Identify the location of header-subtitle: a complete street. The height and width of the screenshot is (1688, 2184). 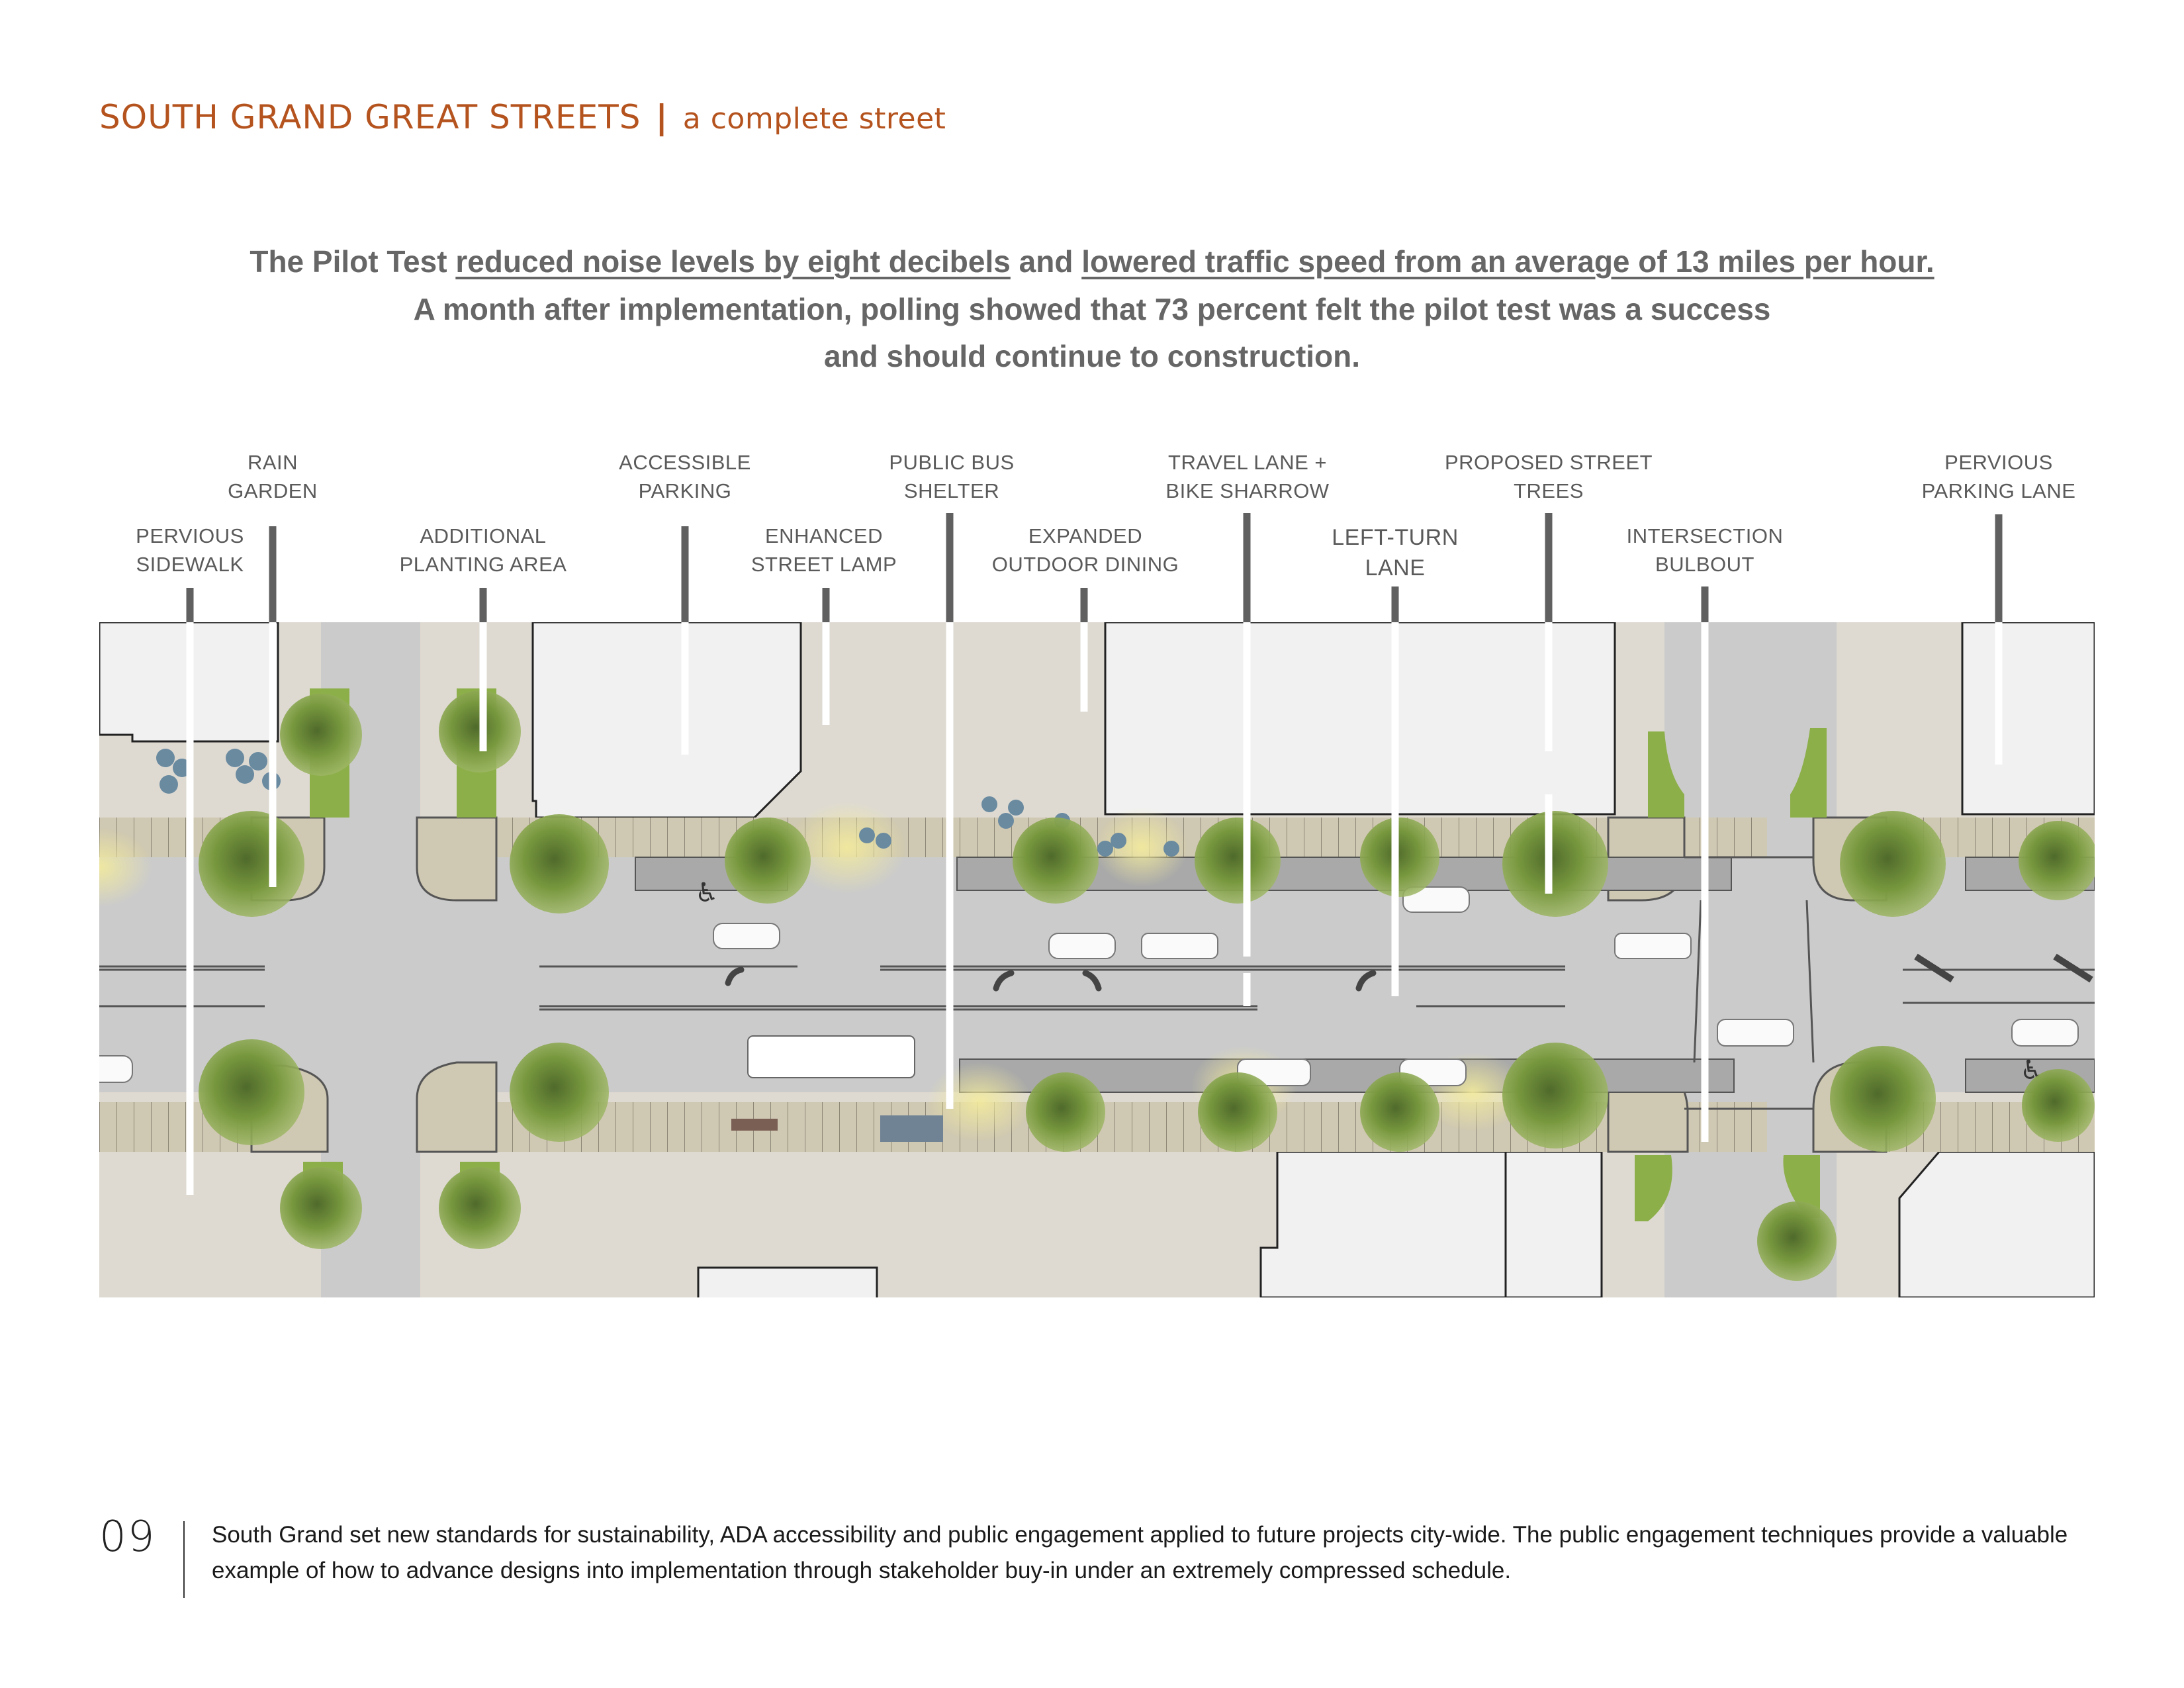
(814, 119).